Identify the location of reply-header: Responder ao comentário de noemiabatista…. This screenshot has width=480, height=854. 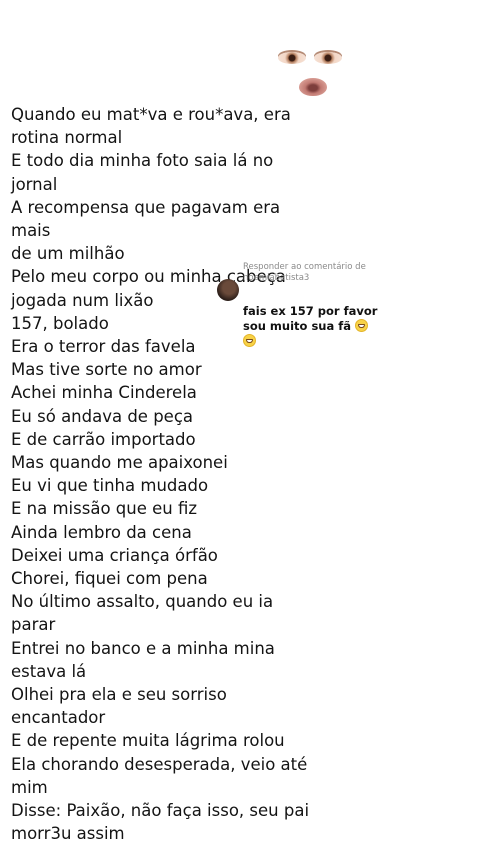
(313, 273).